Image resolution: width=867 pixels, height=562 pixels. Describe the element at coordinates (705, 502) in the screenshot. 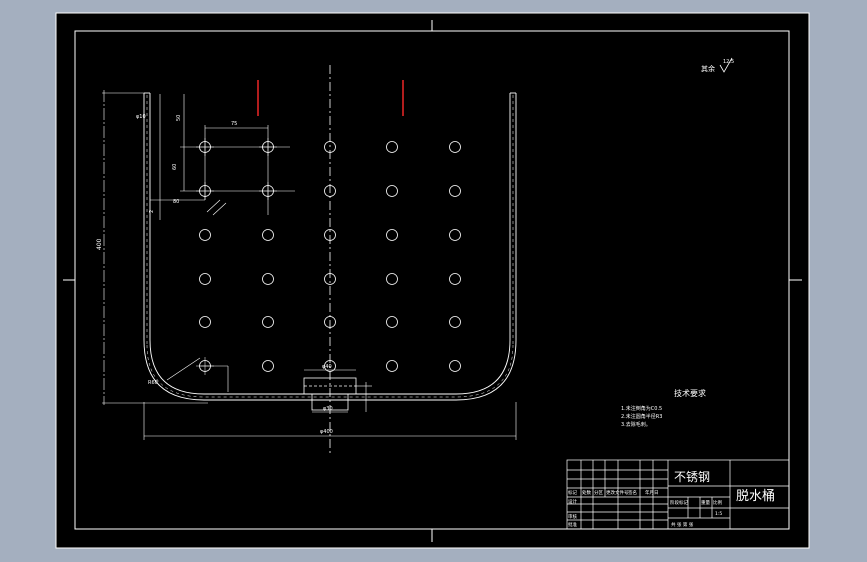

I see `tb-weight: 重量` at that location.